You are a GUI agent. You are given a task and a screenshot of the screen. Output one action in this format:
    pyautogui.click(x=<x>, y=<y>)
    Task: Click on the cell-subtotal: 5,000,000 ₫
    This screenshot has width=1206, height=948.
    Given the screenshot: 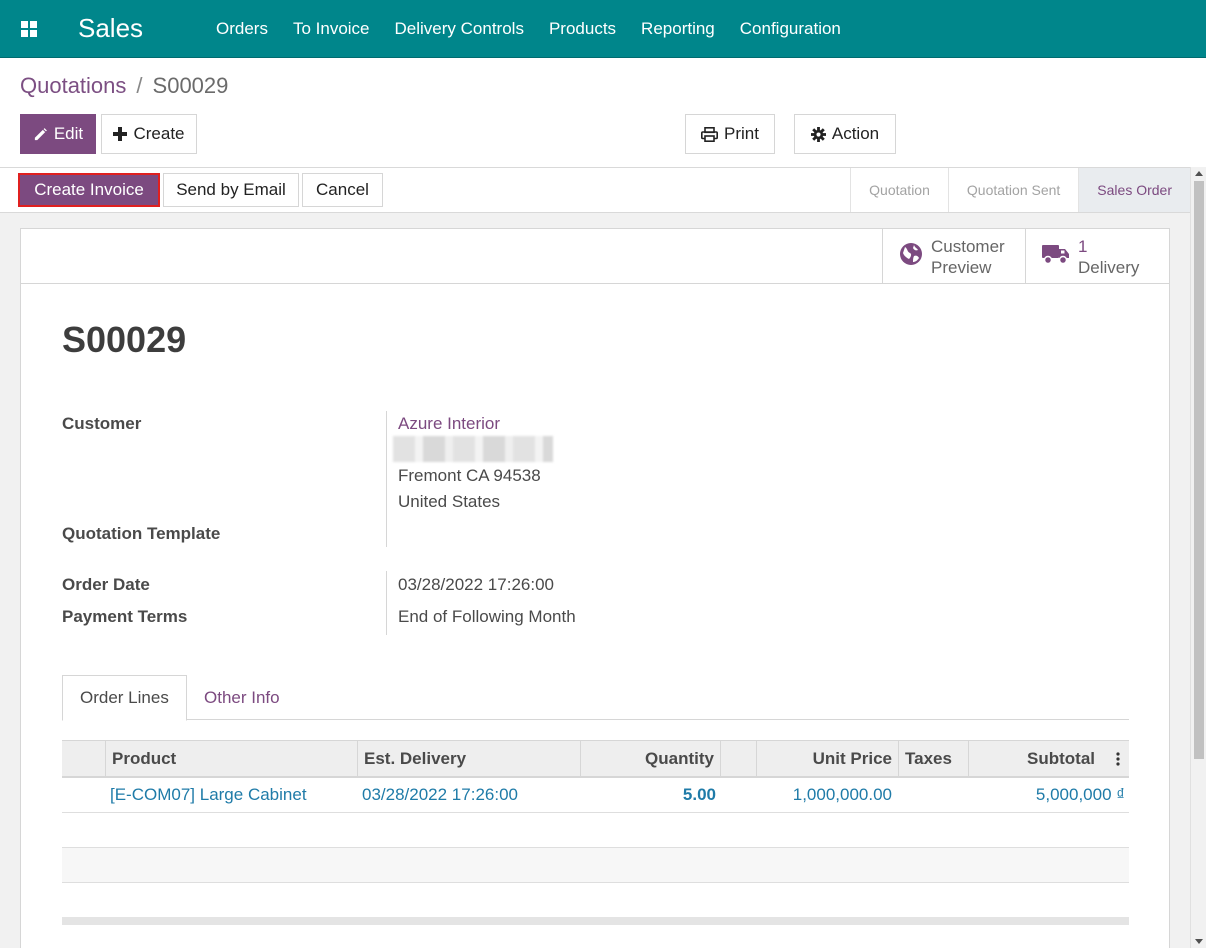 What is the action you would take?
    pyautogui.click(x=1046, y=795)
    